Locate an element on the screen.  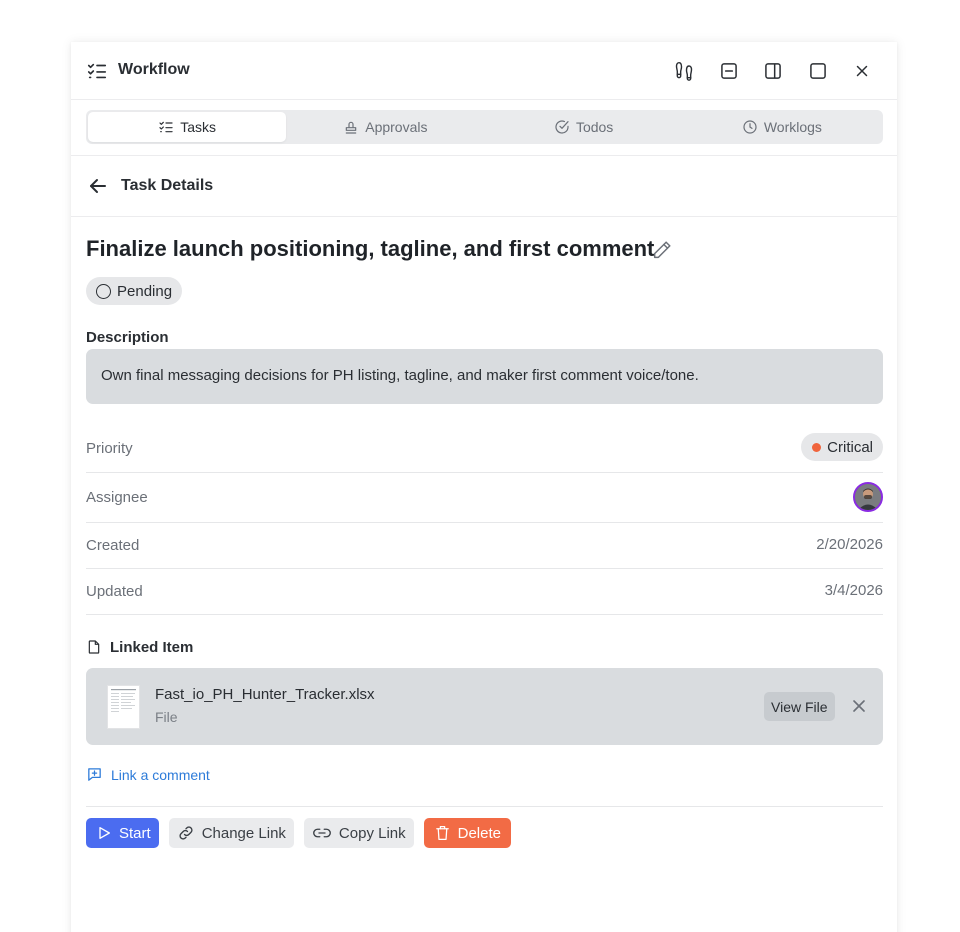
tabs: Tasks Approvals Todos Worklogs is located at coordinates (484, 127).